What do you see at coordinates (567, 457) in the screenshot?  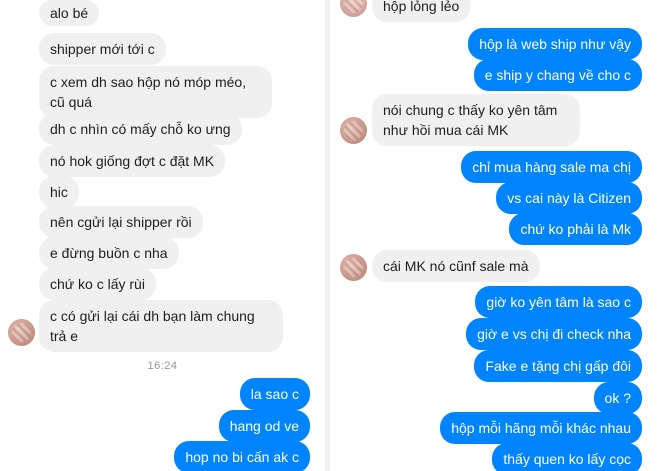 I see `reply-bubble: thấy quen ko lấy cọc` at bounding box center [567, 457].